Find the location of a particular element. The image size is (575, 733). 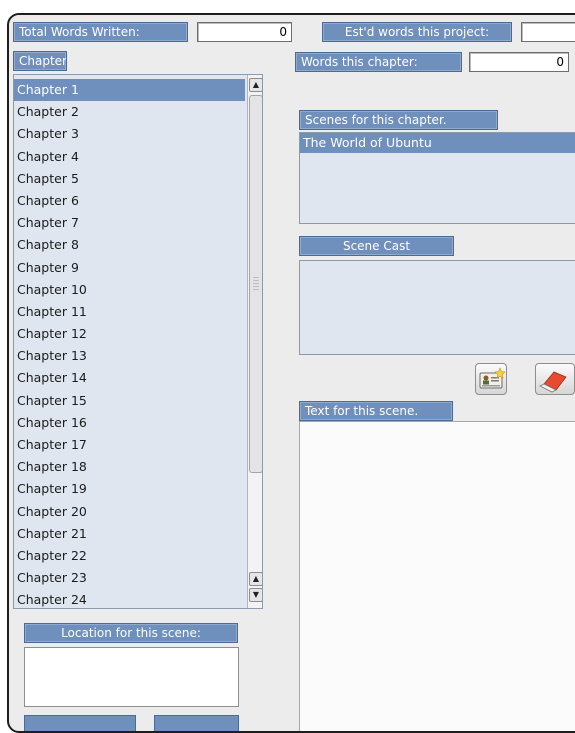

scene-cast-list is located at coordinates (437, 307).